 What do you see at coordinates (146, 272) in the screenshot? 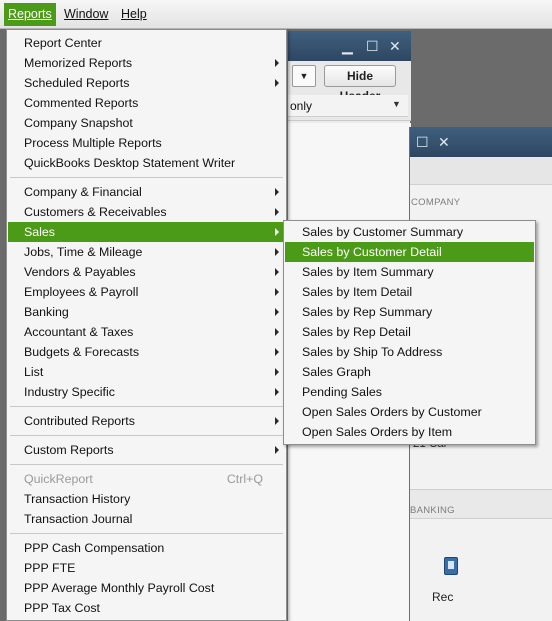
I see `menu-item-vendors-payables: Vendors & Payables` at bounding box center [146, 272].